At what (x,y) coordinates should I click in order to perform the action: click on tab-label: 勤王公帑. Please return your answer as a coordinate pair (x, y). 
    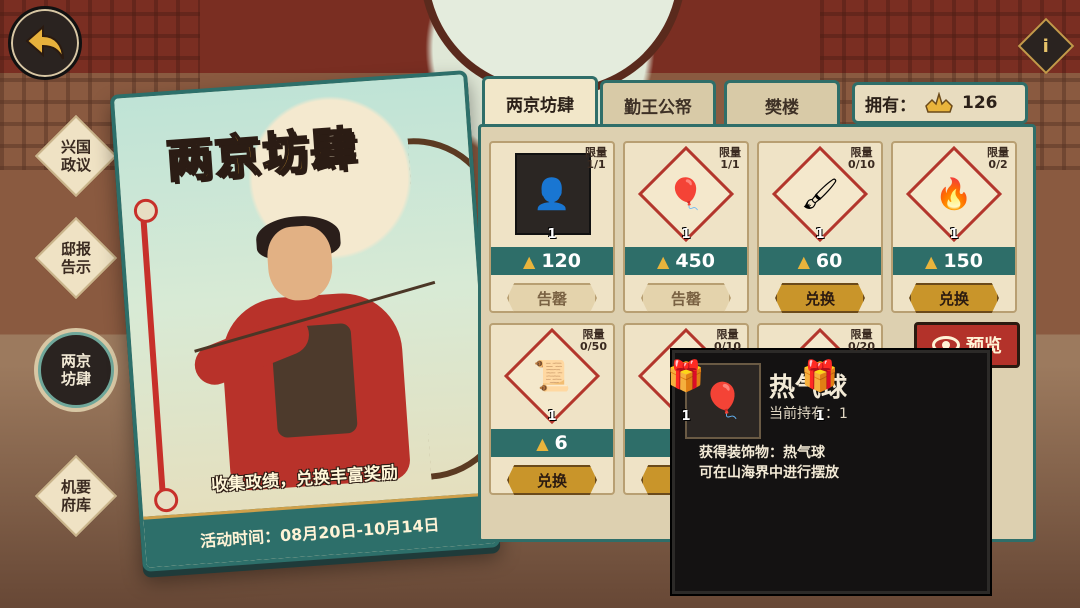
    Looking at the image, I should click on (658, 107).